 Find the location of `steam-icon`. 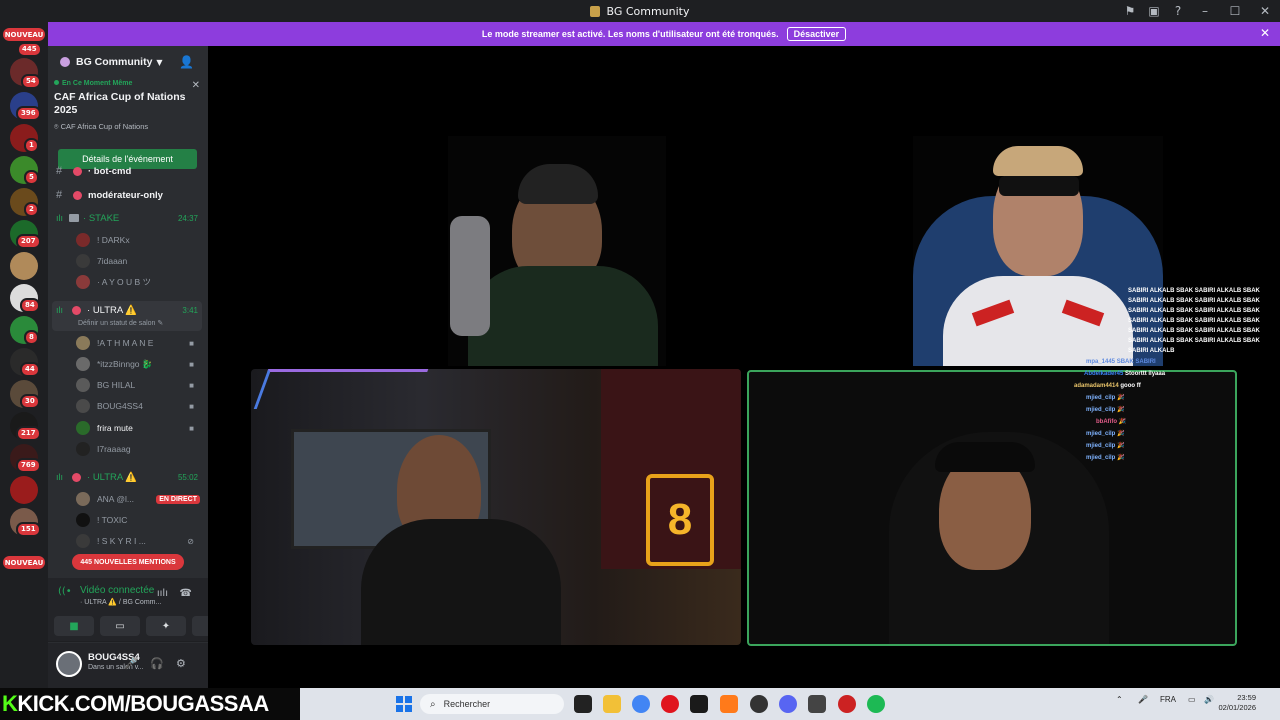

steam-icon is located at coordinates (759, 704).